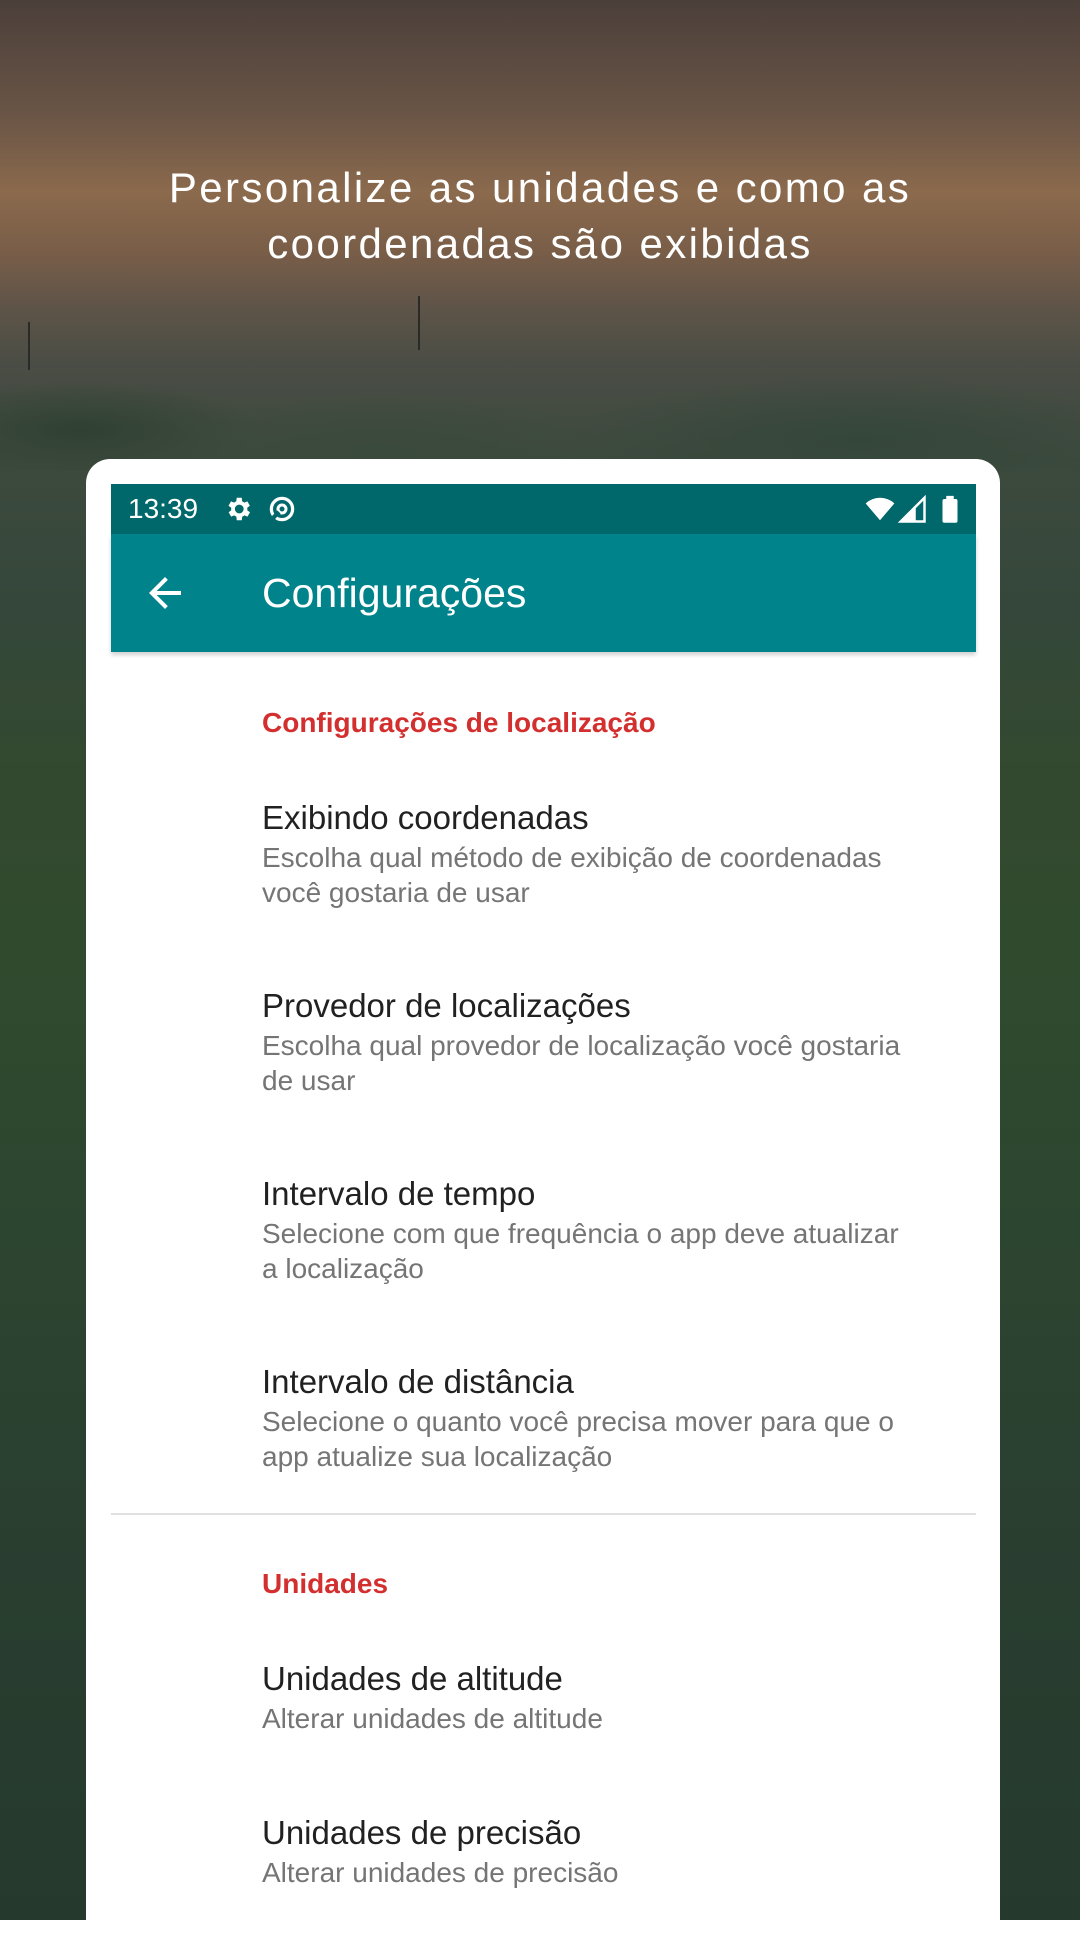  What do you see at coordinates (543, 509) in the screenshot?
I see `status-bar: 13:39` at bounding box center [543, 509].